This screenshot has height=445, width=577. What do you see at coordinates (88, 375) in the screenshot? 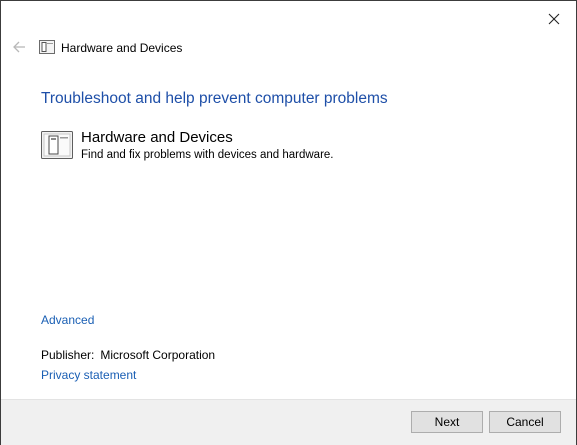
I see `privacy-statement-link: Privacy statement` at bounding box center [88, 375].